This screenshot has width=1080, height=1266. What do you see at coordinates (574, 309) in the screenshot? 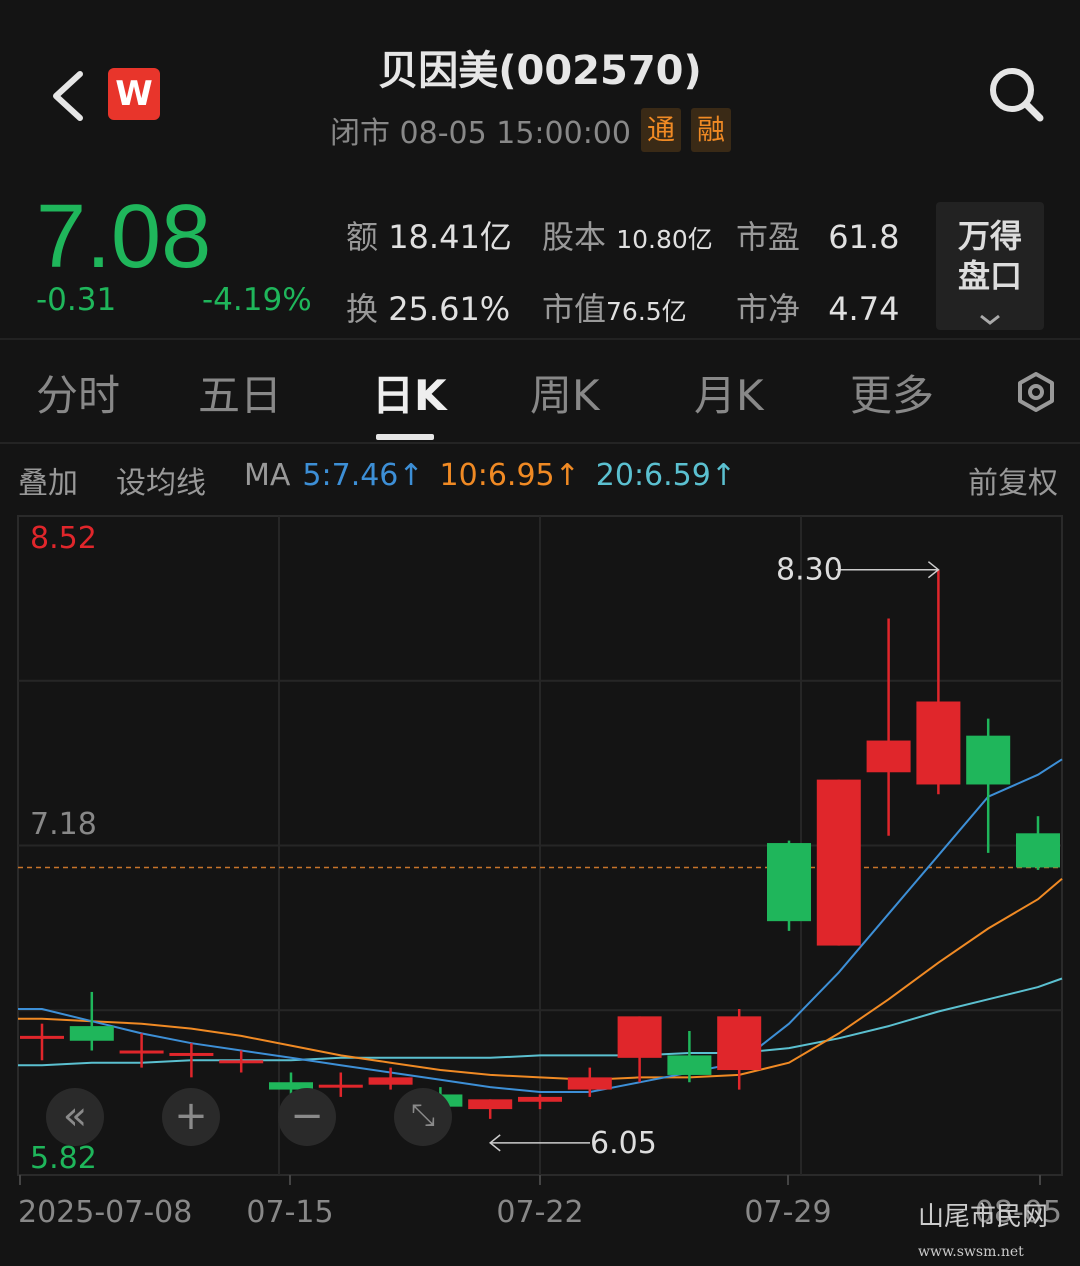
I see `mcap-label: 市值` at bounding box center [574, 309].